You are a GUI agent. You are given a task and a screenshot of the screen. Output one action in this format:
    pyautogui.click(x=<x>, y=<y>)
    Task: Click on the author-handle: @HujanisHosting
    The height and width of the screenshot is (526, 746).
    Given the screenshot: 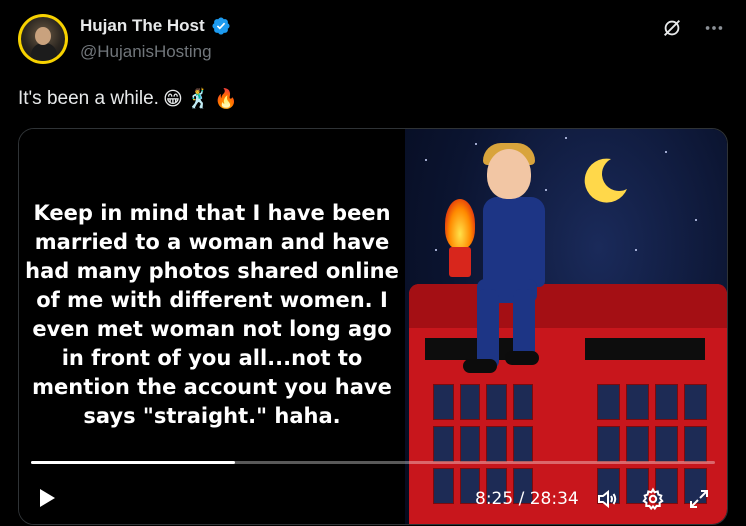 What is the action you would take?
    pyautogui.click(x=146, y=52)
    